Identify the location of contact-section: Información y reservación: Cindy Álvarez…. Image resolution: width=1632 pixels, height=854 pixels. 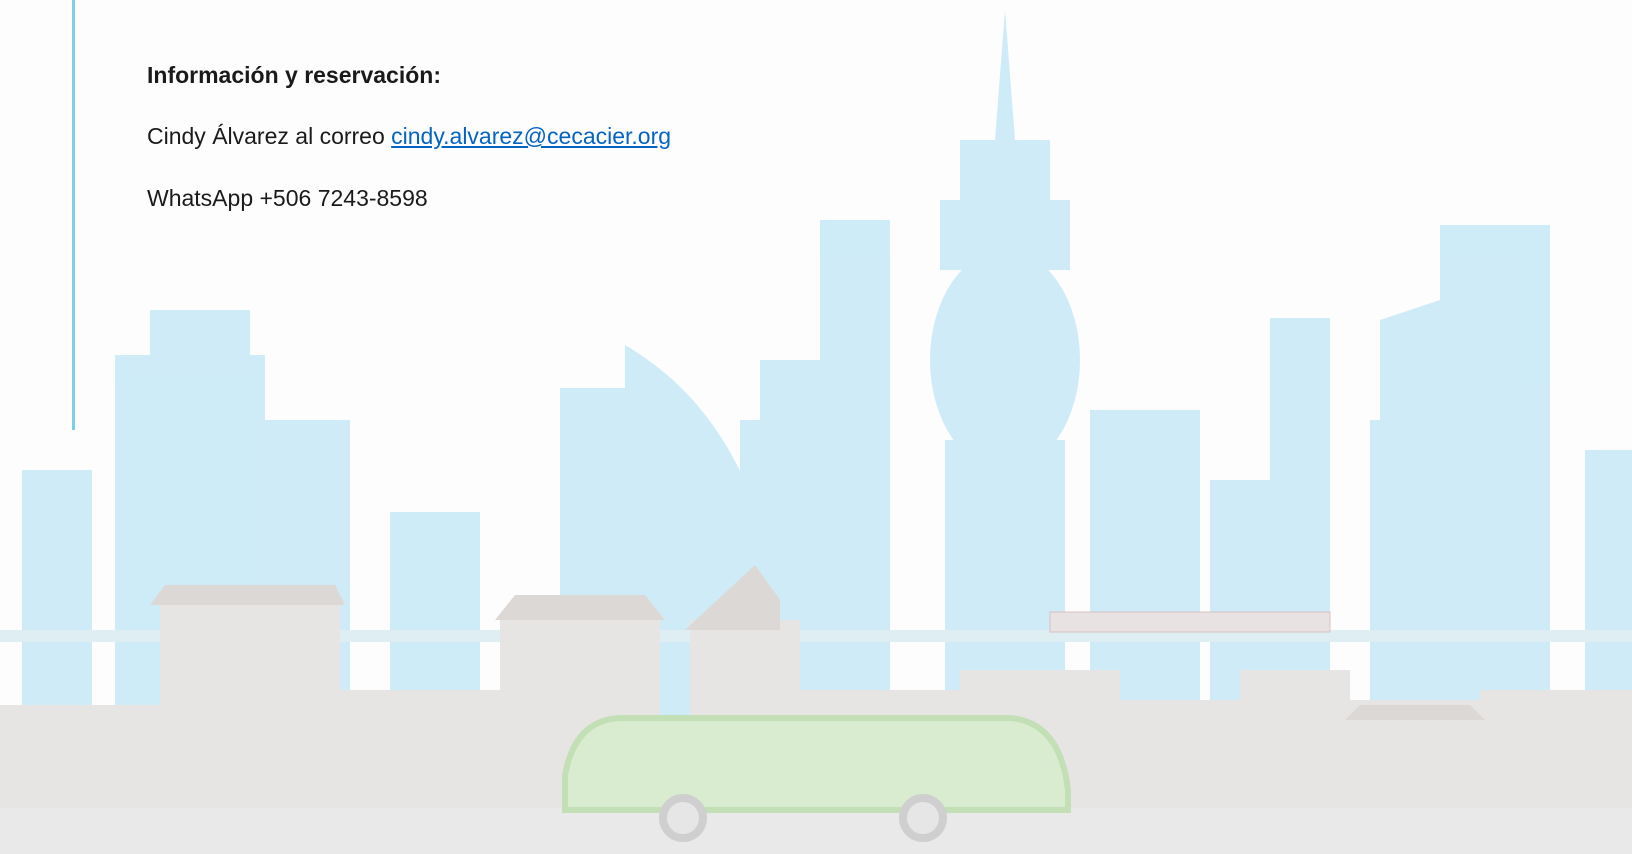
(409, 136).